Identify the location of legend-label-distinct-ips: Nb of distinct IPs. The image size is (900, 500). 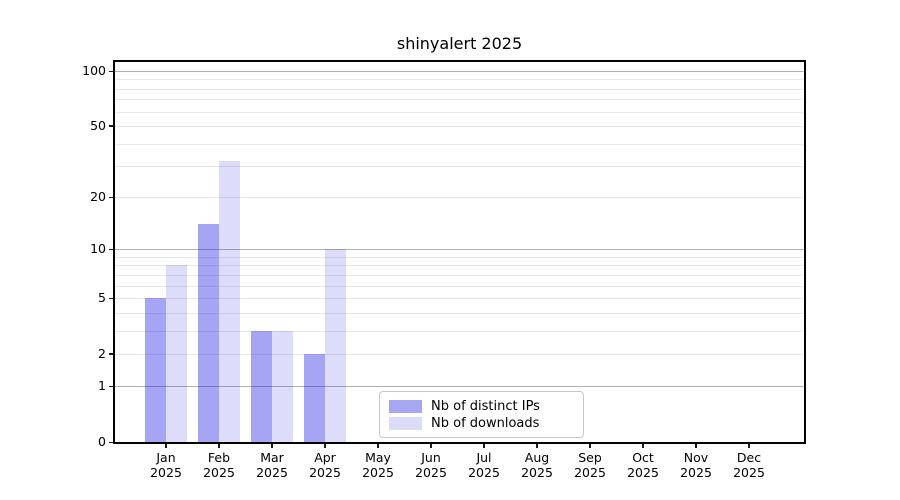
(485, 406).